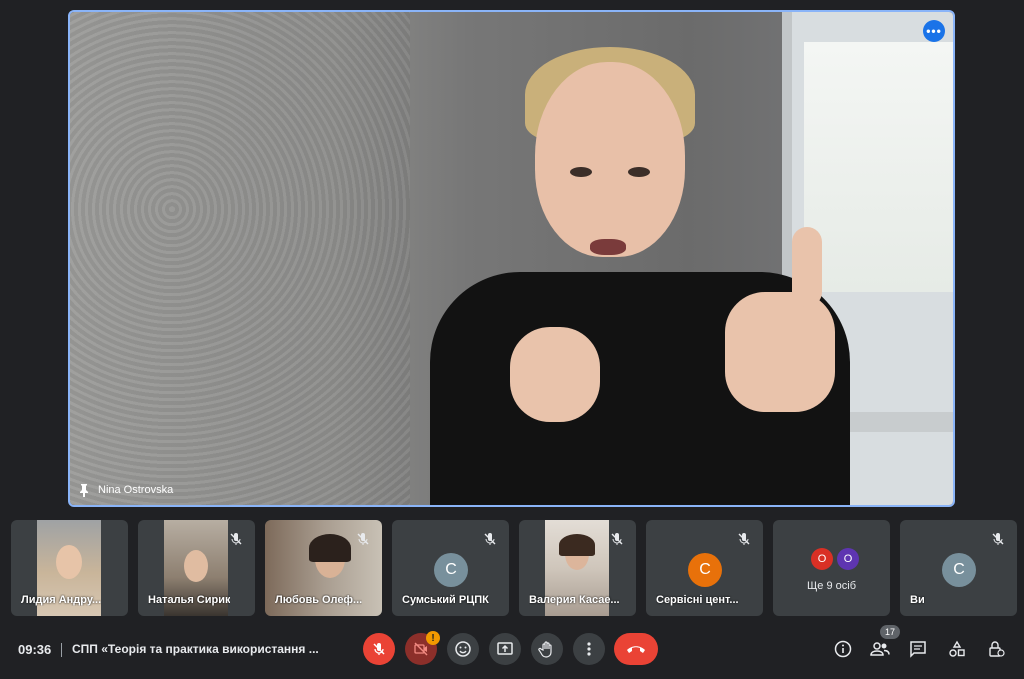 Image resolution: width=1024 pixels, height=679 pixels. I want to click on more-participants-tile: О О Ще 9 осіб, so click(831, 568).